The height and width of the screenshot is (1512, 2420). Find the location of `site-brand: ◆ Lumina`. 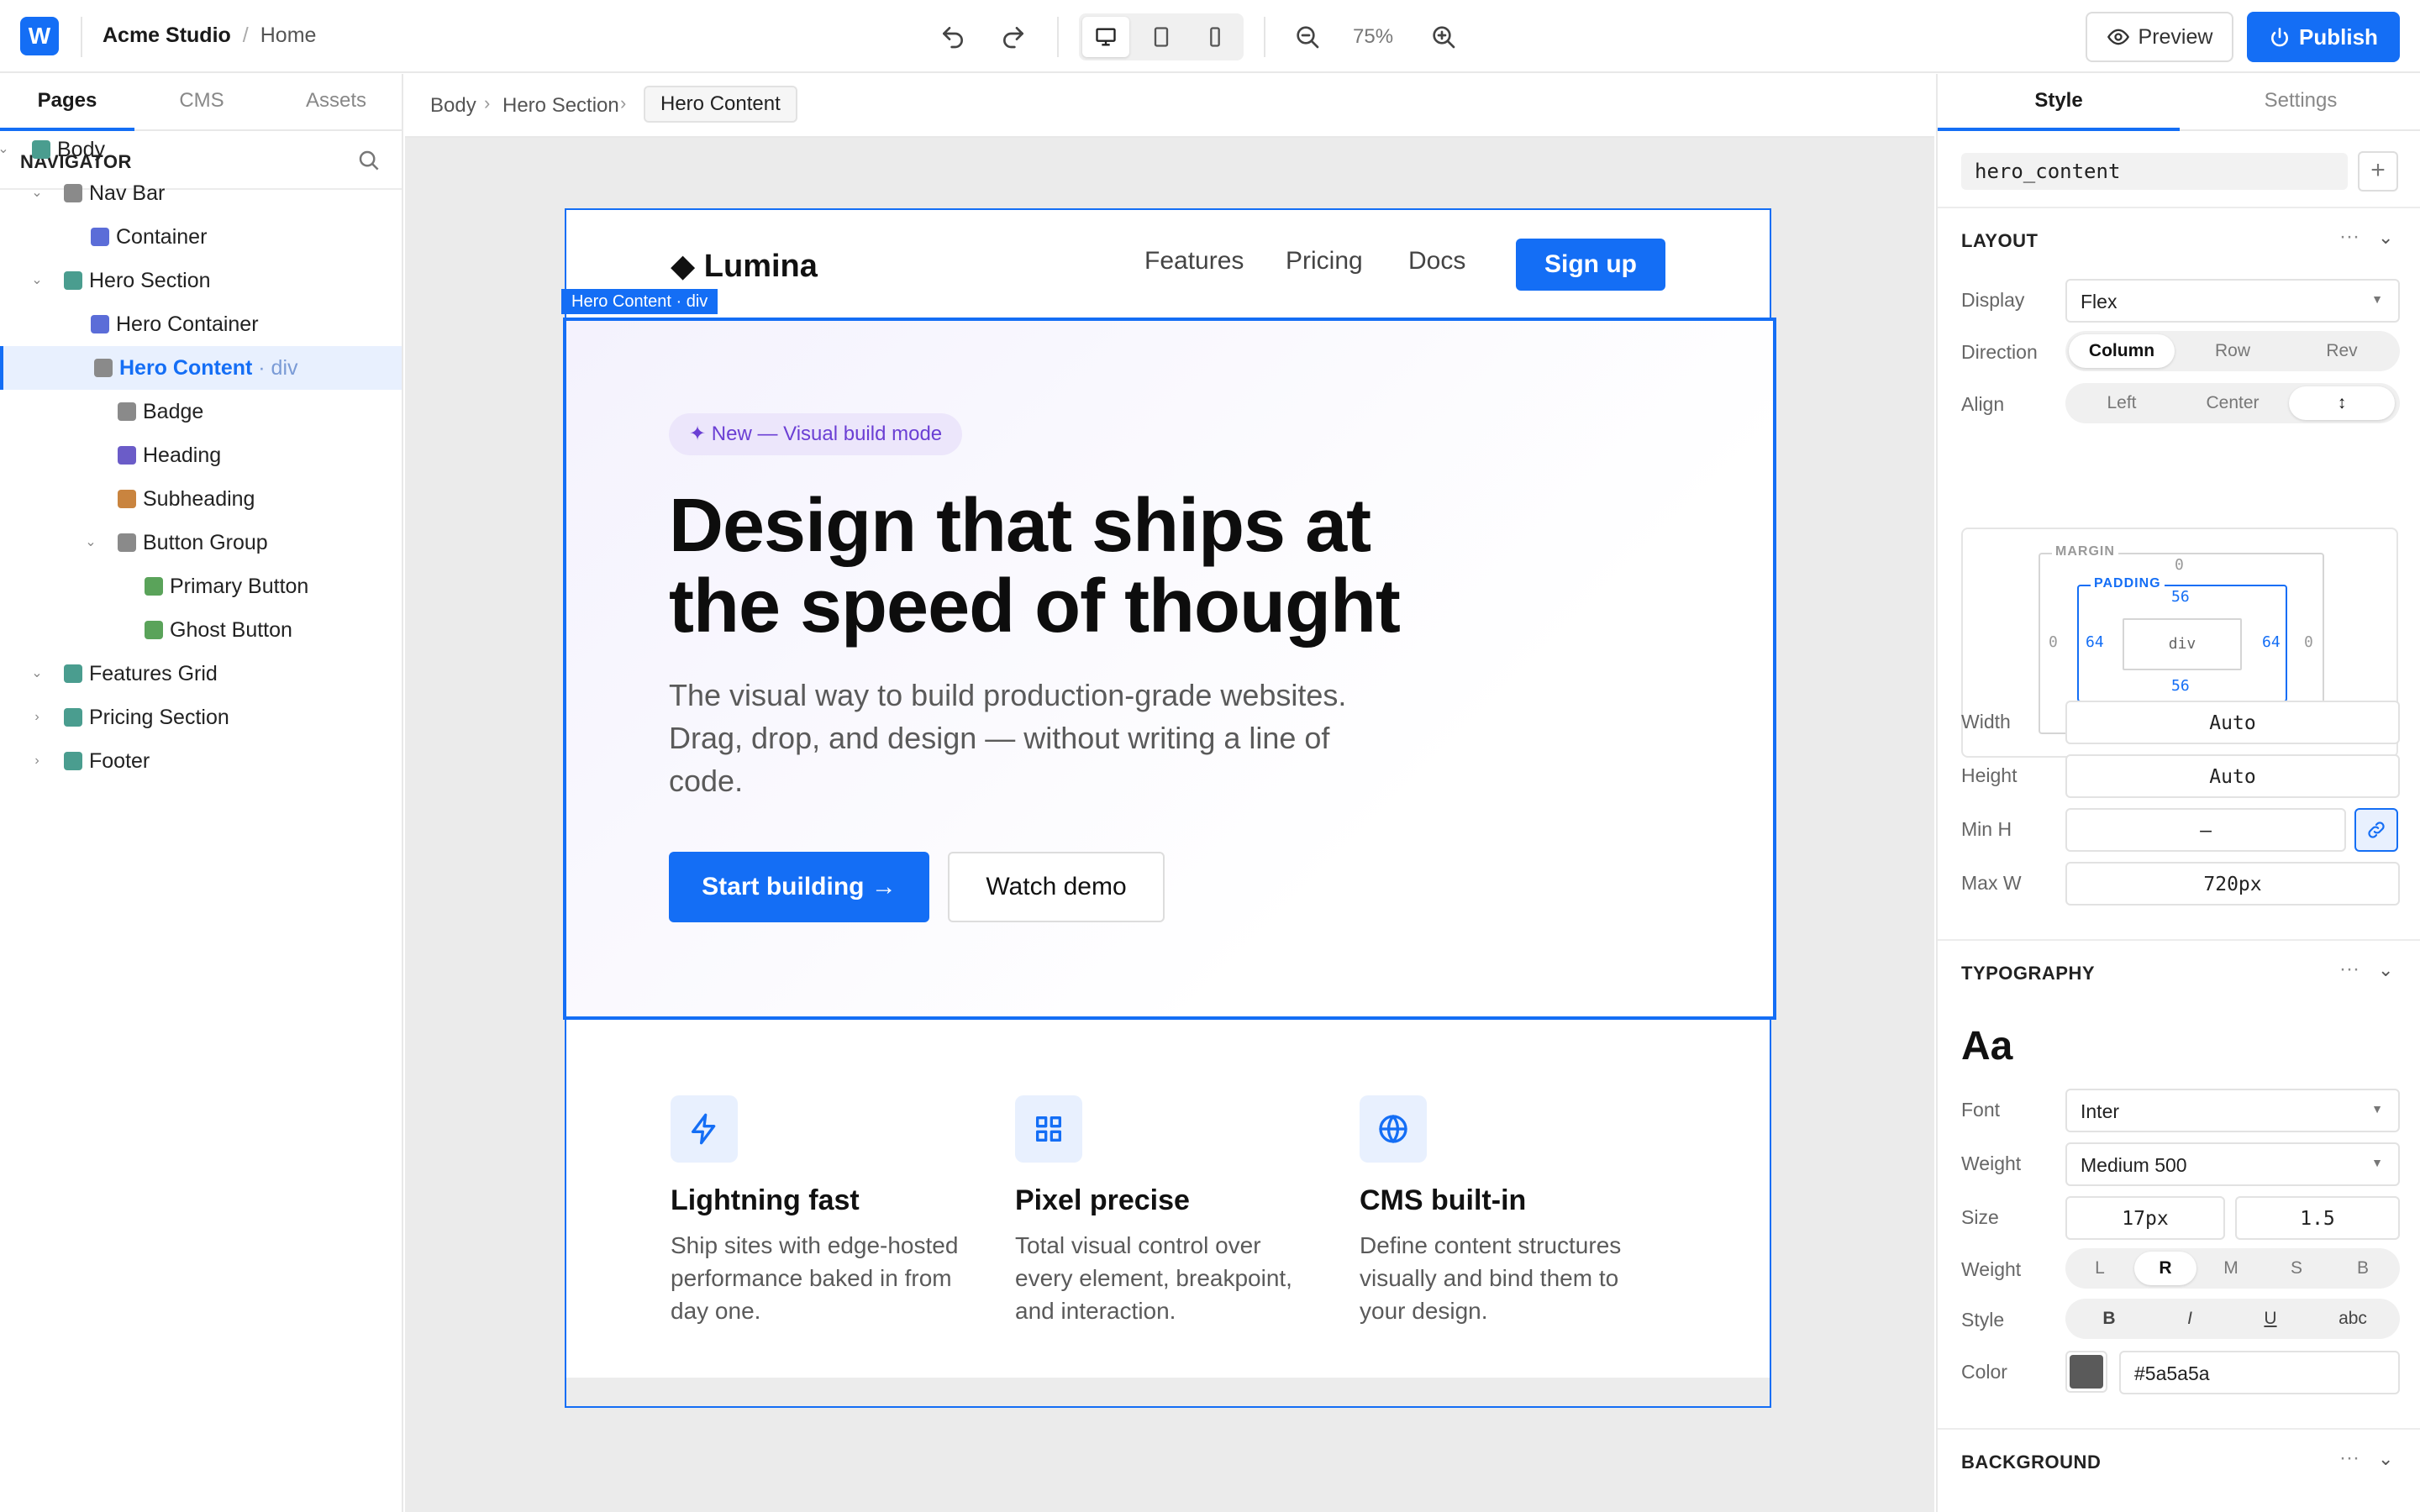

site-brand: ◆ Lumina is located at coordinates (744, 266).